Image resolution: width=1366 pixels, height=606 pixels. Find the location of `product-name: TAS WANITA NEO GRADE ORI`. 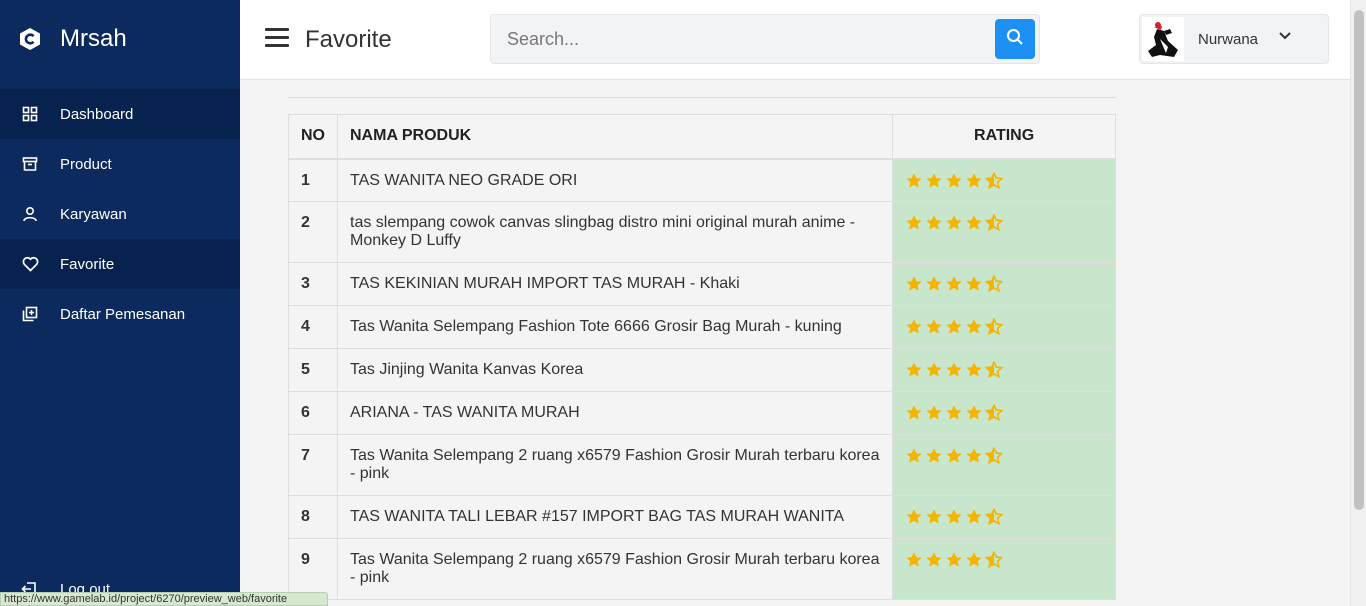

product-name: TAS WANITA NEO GRADE ORI is located at coordinates (615, 180).